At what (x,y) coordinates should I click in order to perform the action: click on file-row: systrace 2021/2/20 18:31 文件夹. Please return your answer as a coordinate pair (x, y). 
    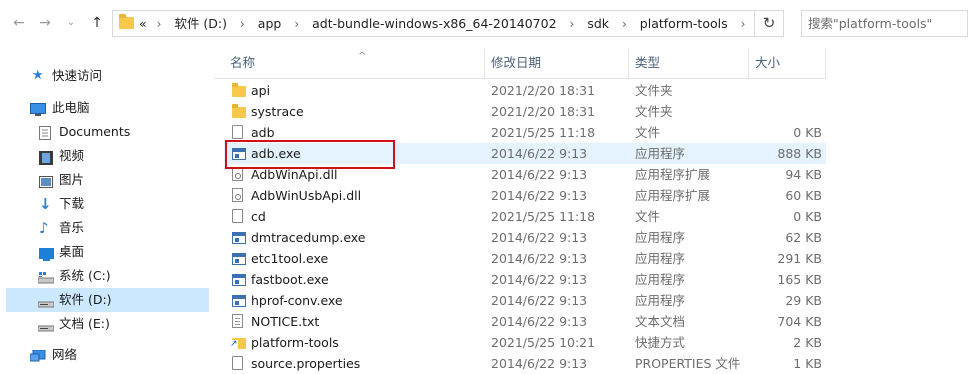
    Looking at the image, I should click on (525, 111).